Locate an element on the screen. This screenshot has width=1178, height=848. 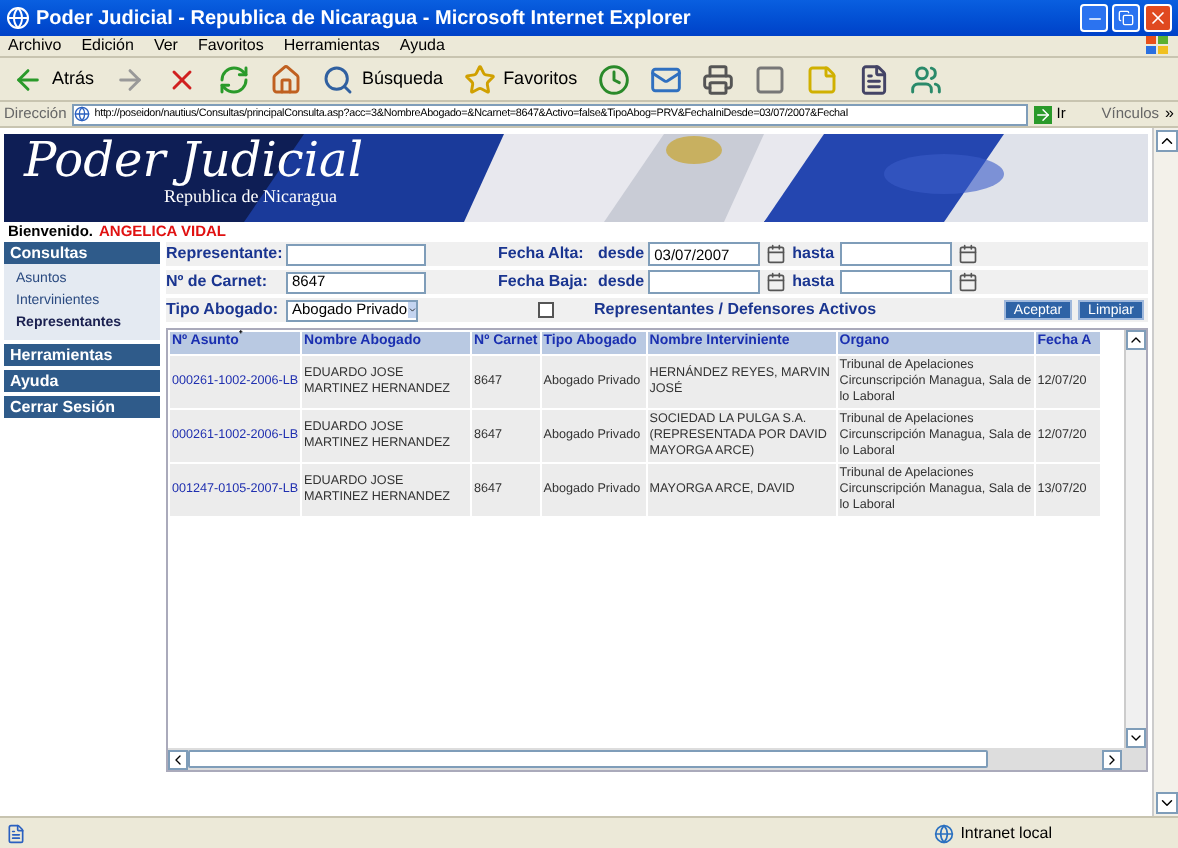
back-icon is located at coordinates (28, 79).